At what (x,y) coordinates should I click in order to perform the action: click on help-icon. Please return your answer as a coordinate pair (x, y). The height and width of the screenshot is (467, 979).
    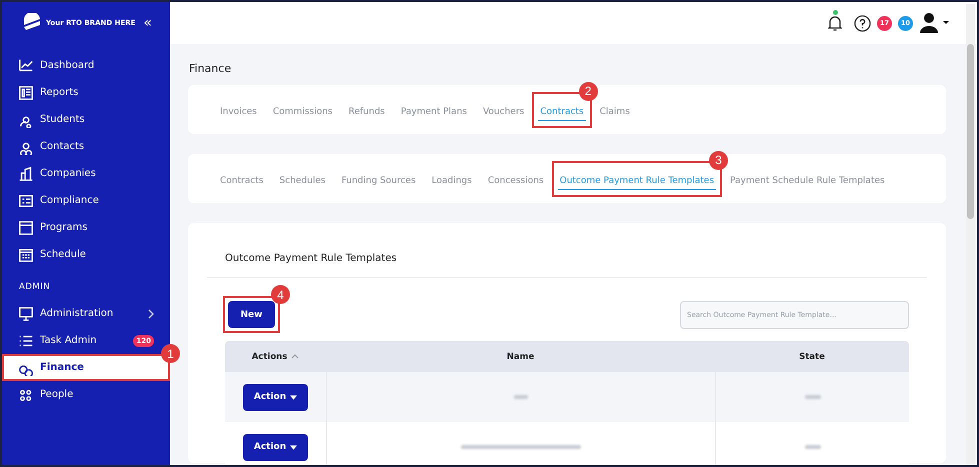
    Looking at the image, I should click on (862, 23).